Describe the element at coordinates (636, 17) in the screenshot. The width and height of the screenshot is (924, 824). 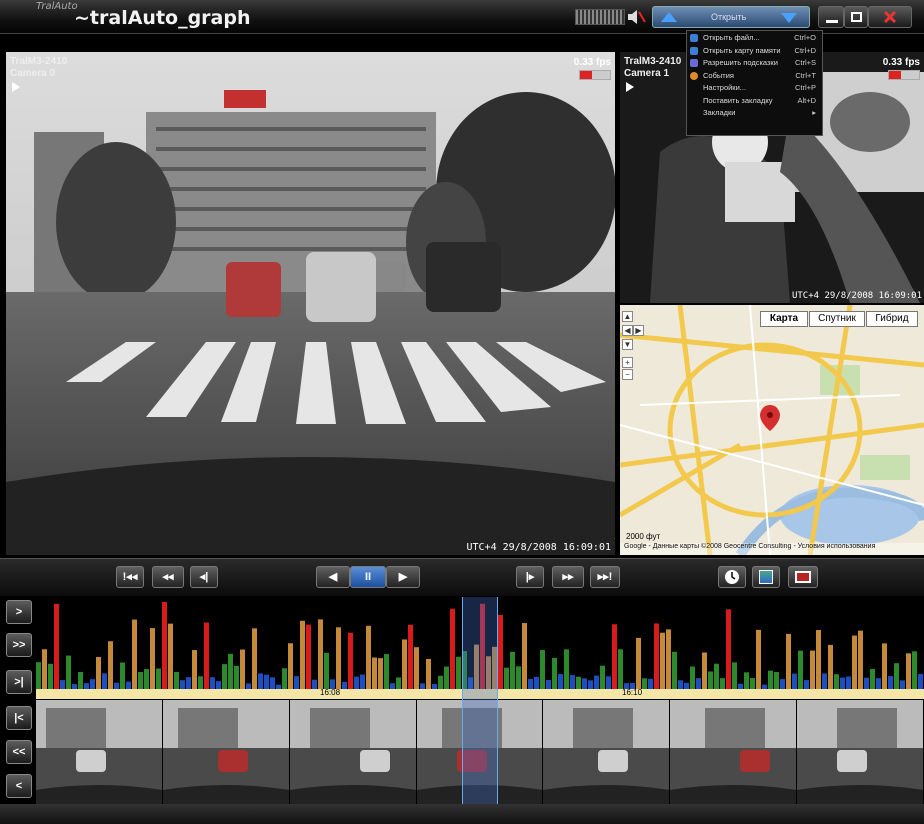
I see `mute-icon` at that location.